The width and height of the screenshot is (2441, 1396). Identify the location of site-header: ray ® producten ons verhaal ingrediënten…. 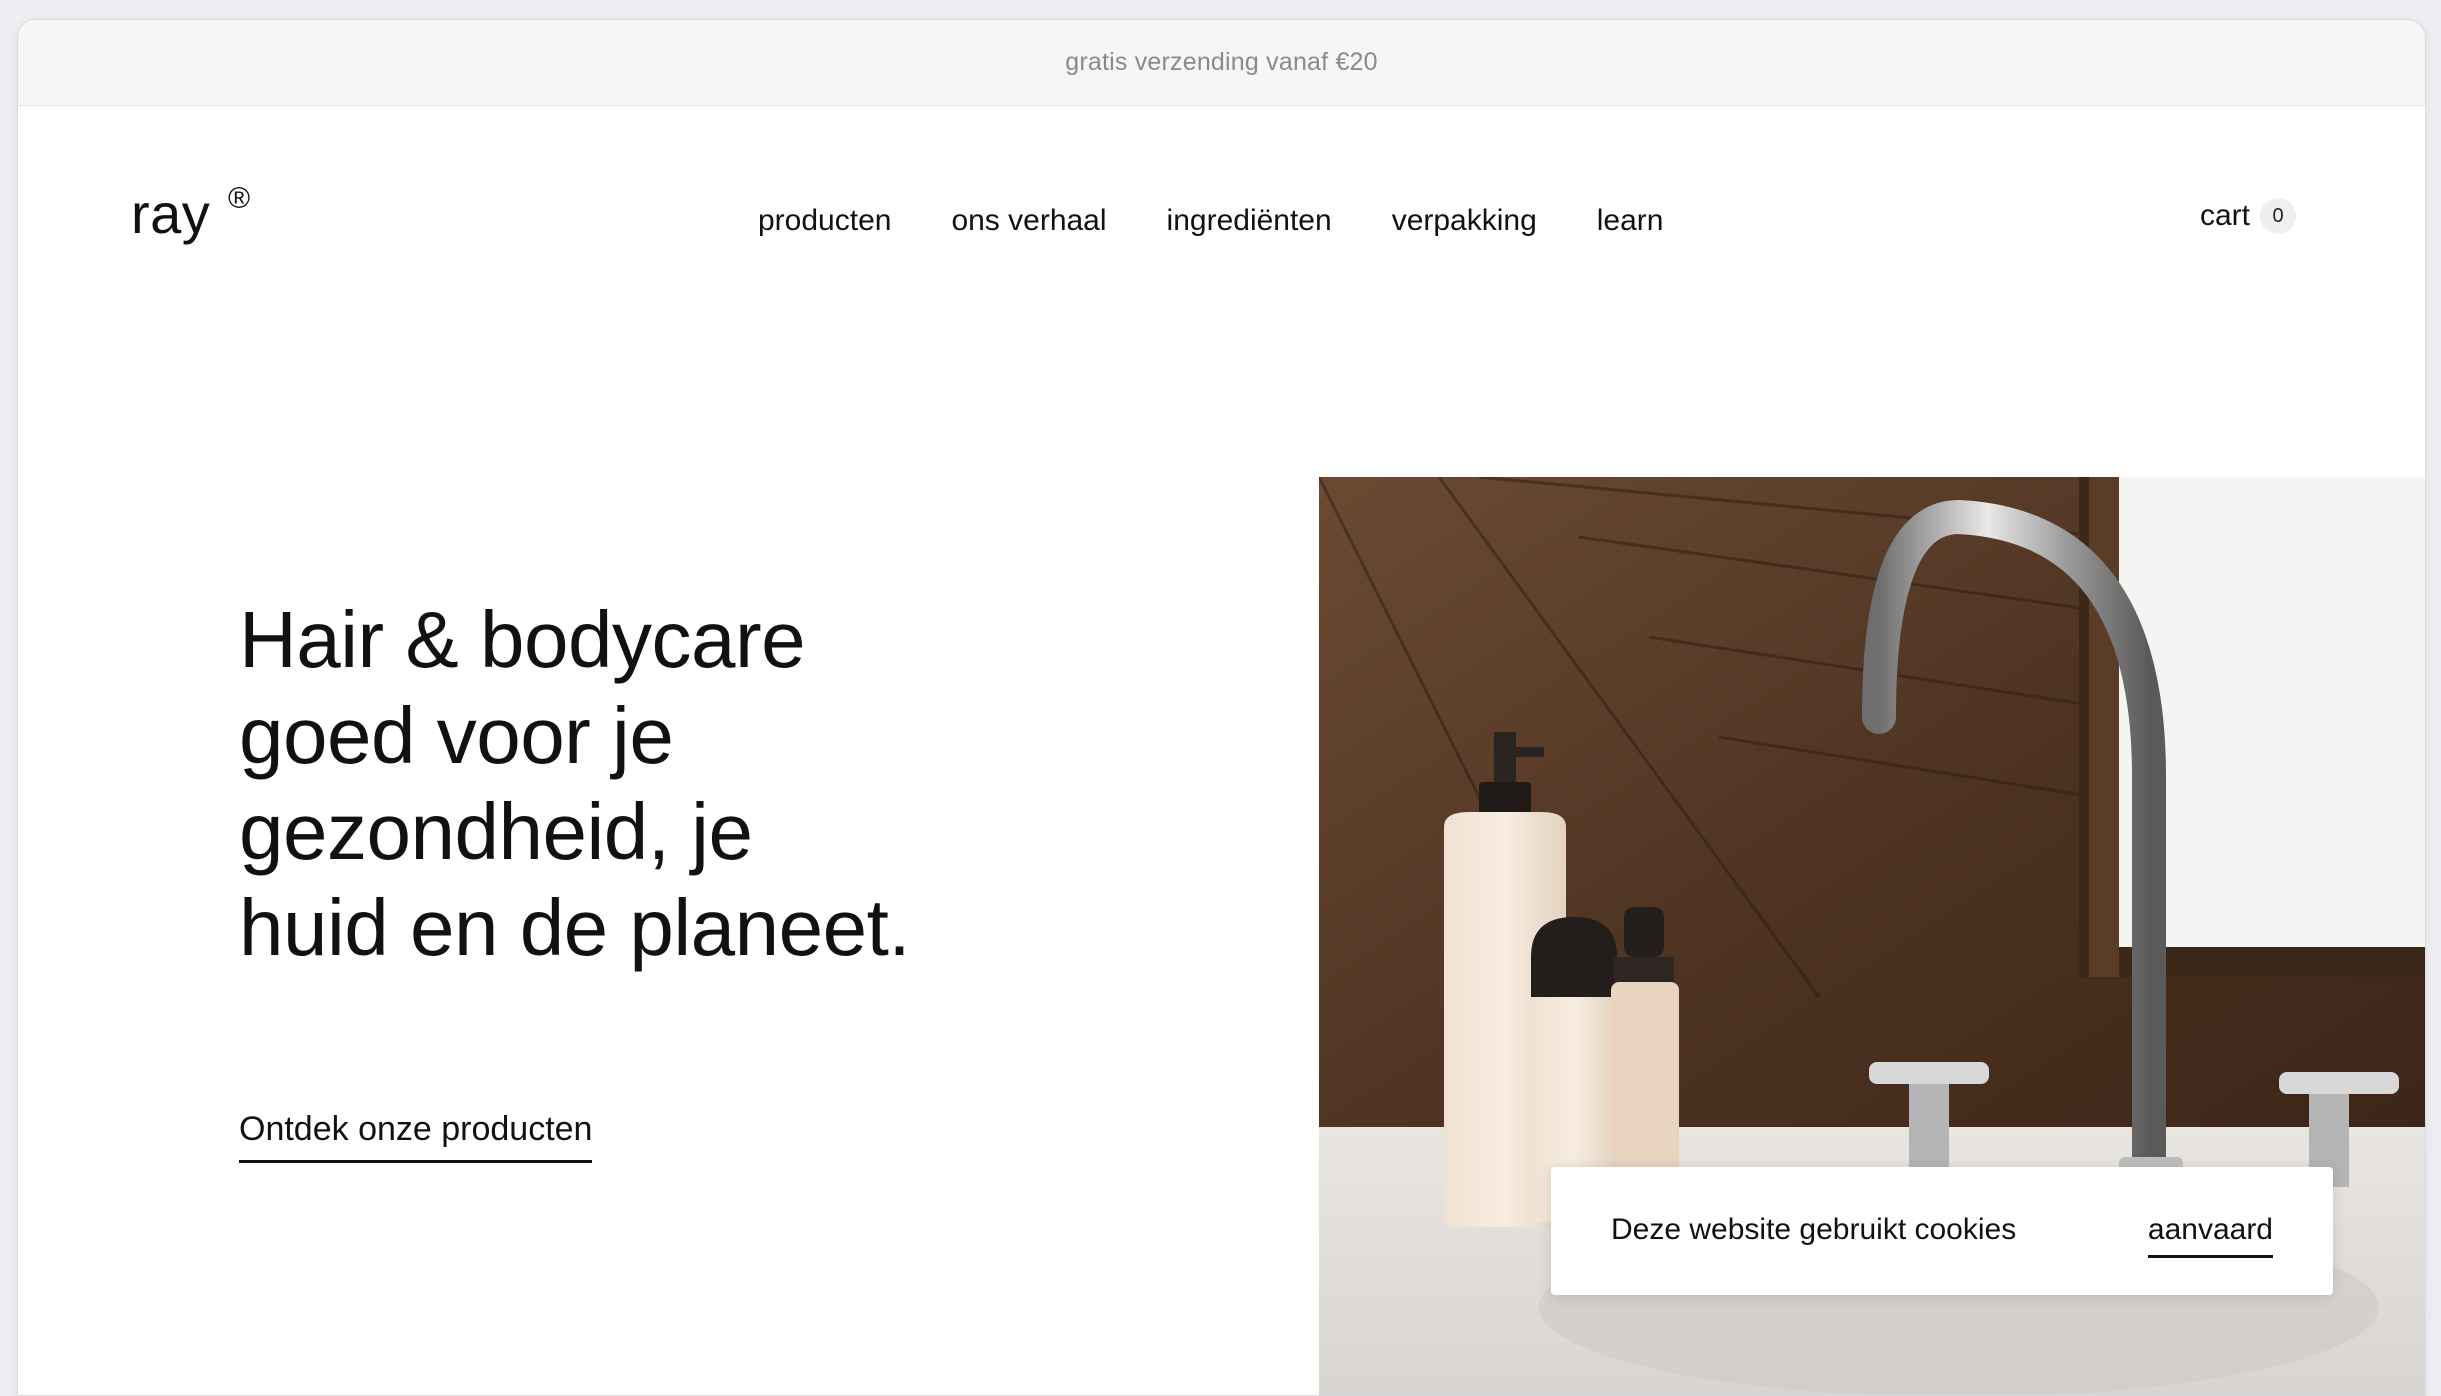
(1221, 186).